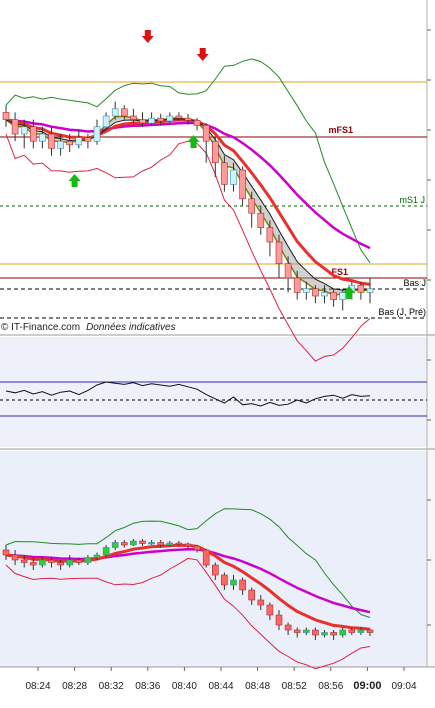 The image size is (435, 708). Describe the element at coordinates (37, 686) in the screenshot. I see `x-tick-label: 08:24` at that location.